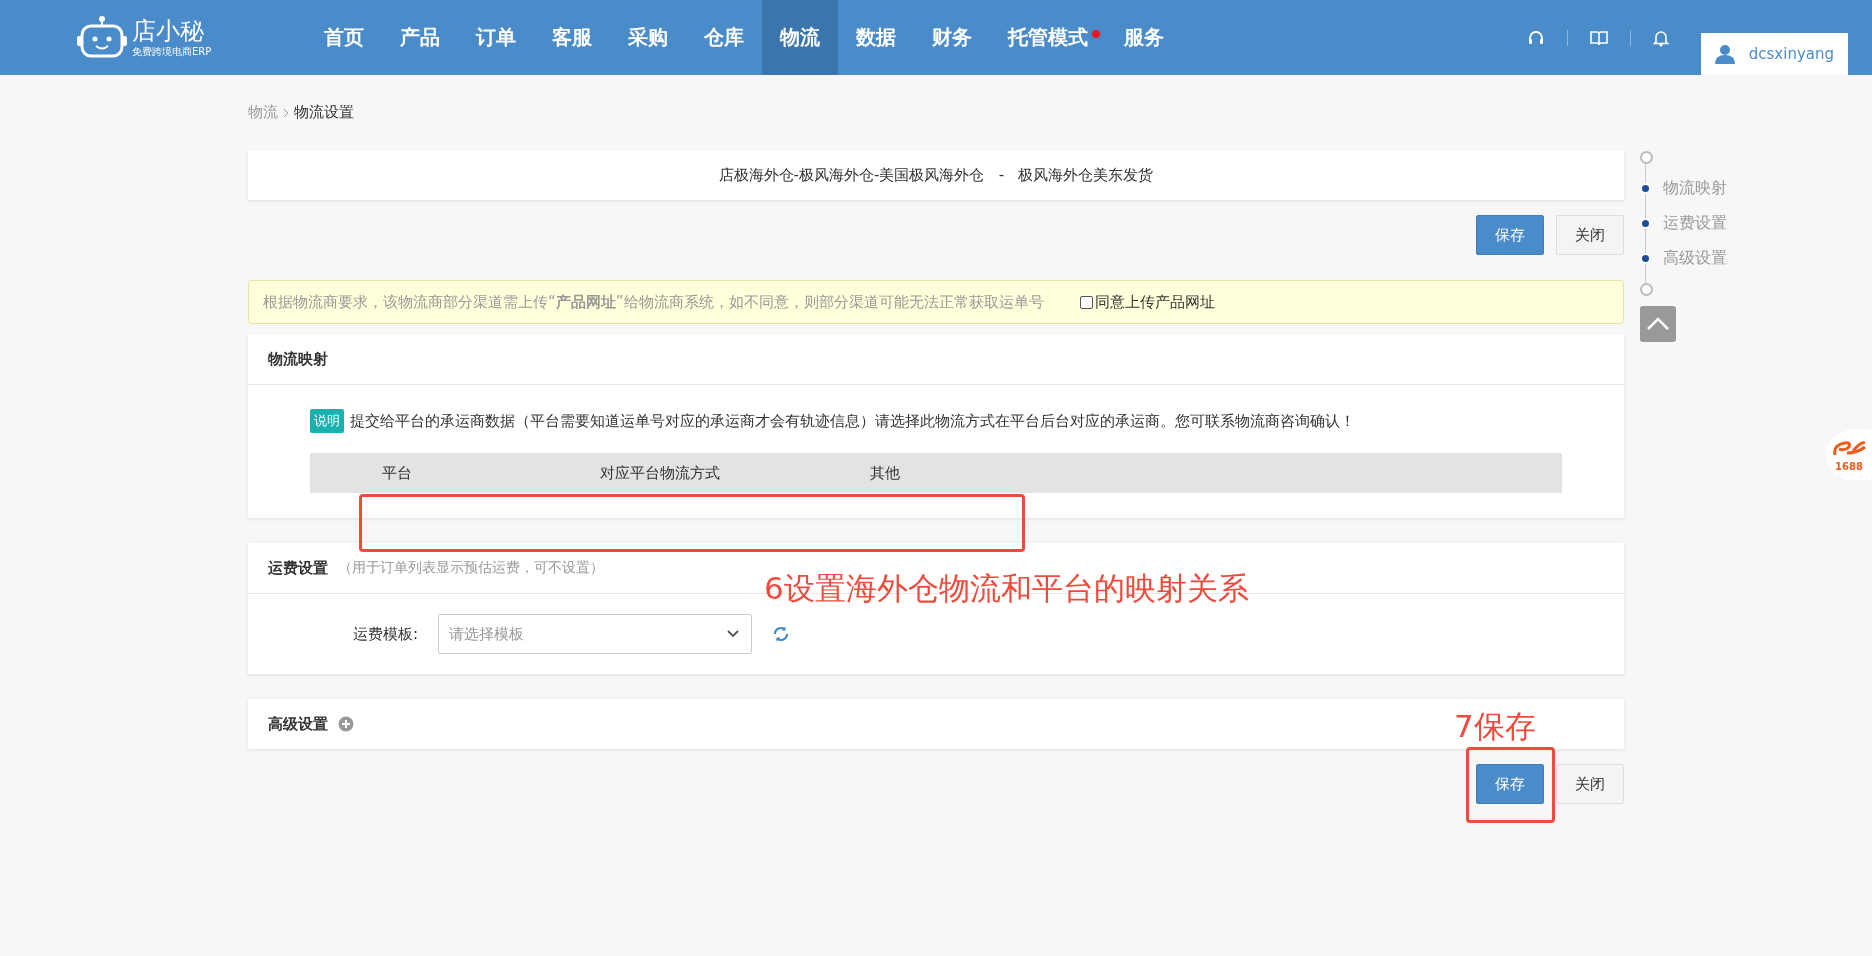 Image resolution: width=1872 pixels, height=956 pixels. Describe the element at coordinates (1048, 37) in the screenshot. I see `nav-tab: 托管模式` at that location.